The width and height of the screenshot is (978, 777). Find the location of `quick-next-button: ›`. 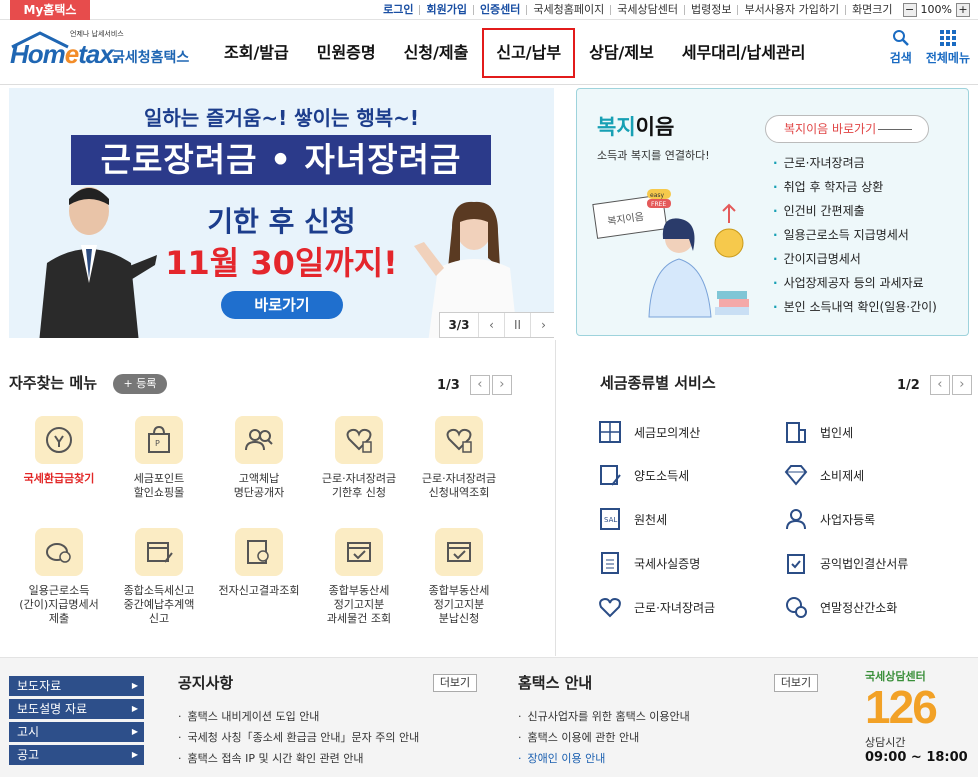

quick-next-button: › is located at coordinates (501, 385).